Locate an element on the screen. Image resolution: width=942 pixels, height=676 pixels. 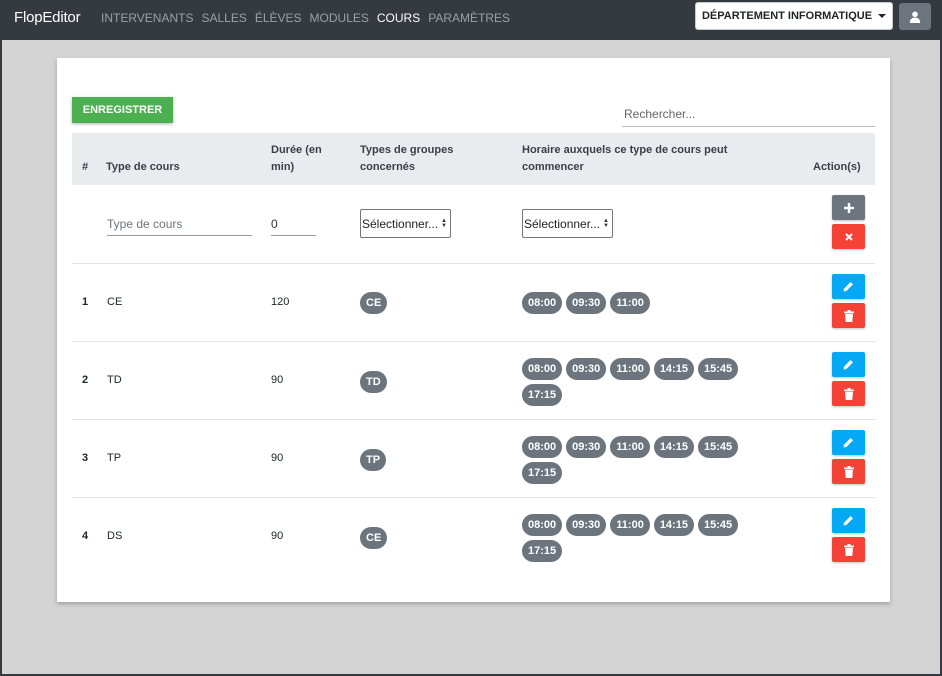
row-index: 4 is located at coordinates (85, 536).